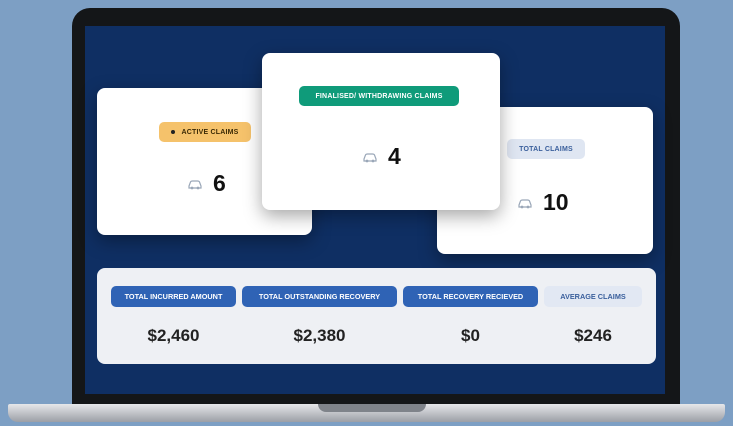 The width and height of the screenshot is (733, 426). Describe the element at coordinates (319, 296) in the screenshot. I see `stat-label-total-outstanding: TOTAL OUTSTANDING RECOVERY` at that location.